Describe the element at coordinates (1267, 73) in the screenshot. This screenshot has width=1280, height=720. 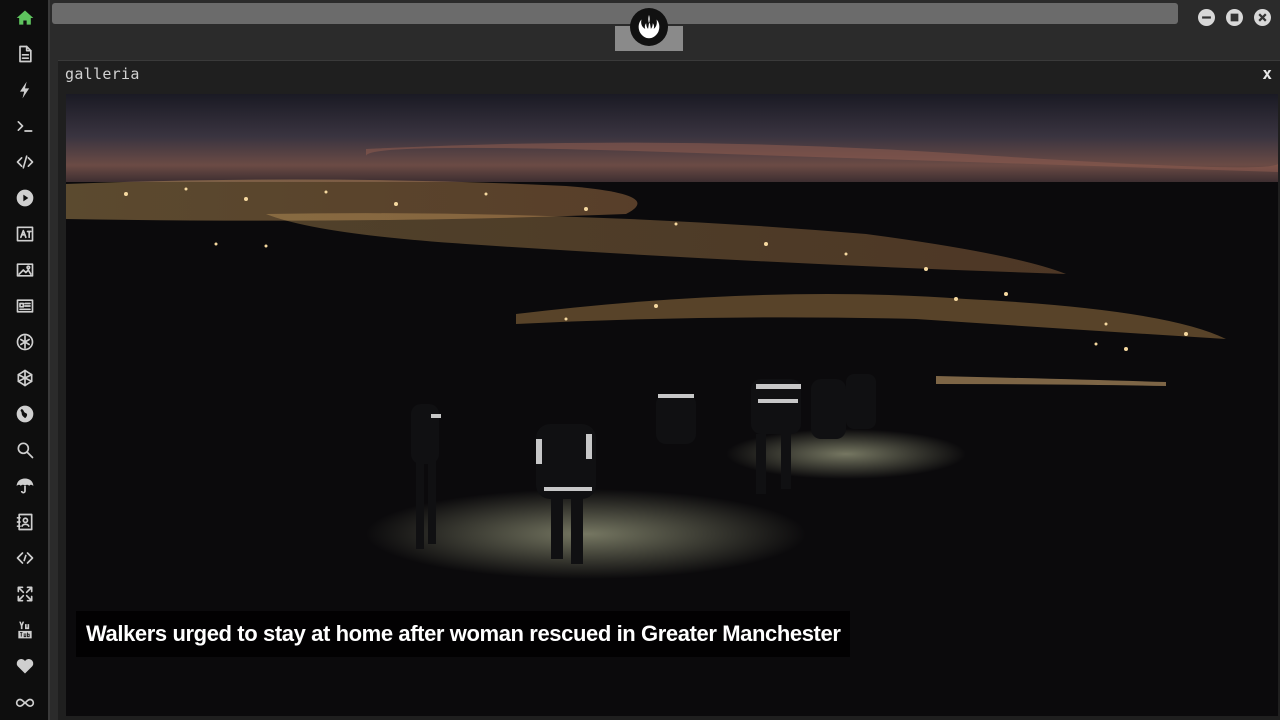
I see `panel-close-button: x` at that location.